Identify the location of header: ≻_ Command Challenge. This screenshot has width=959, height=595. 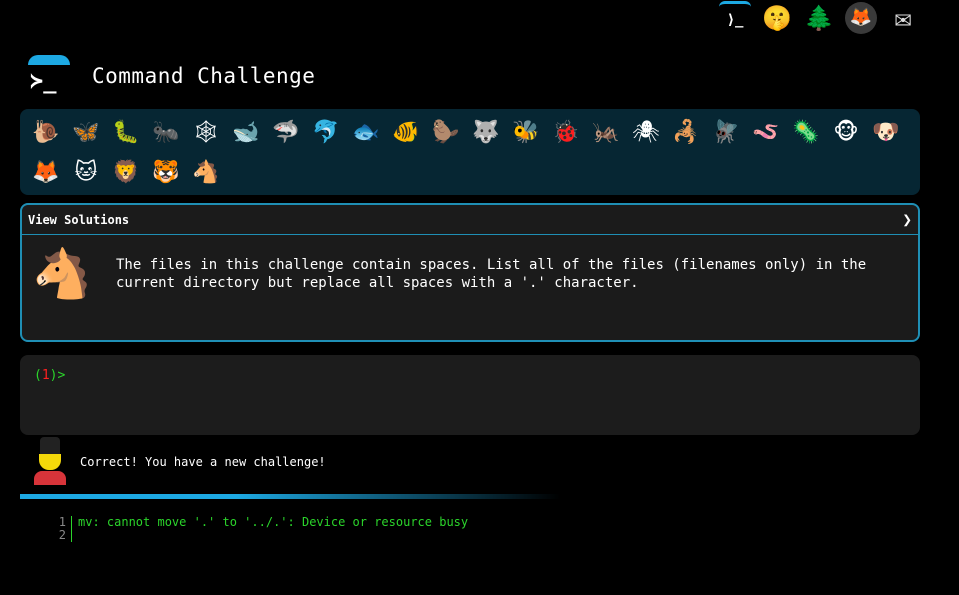
(171, 76).